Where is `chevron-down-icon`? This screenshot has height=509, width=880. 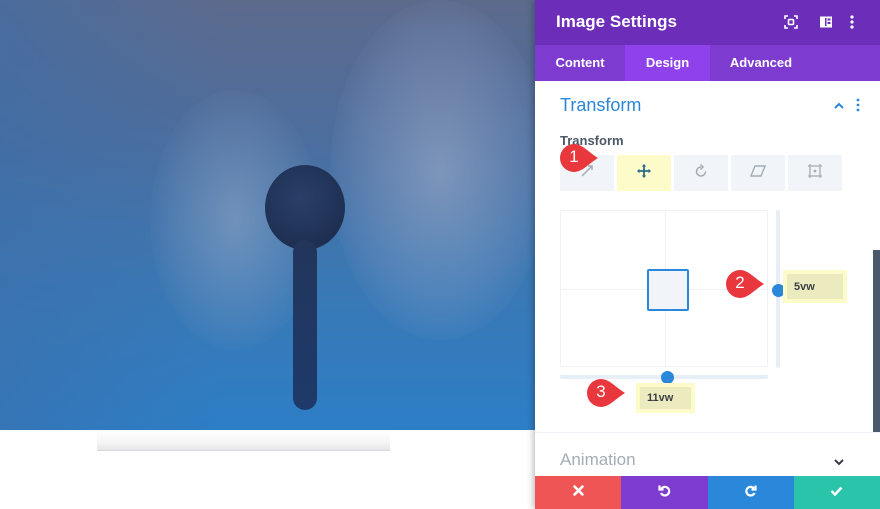
chevron-down-icon is located at coordinates (839, 461).